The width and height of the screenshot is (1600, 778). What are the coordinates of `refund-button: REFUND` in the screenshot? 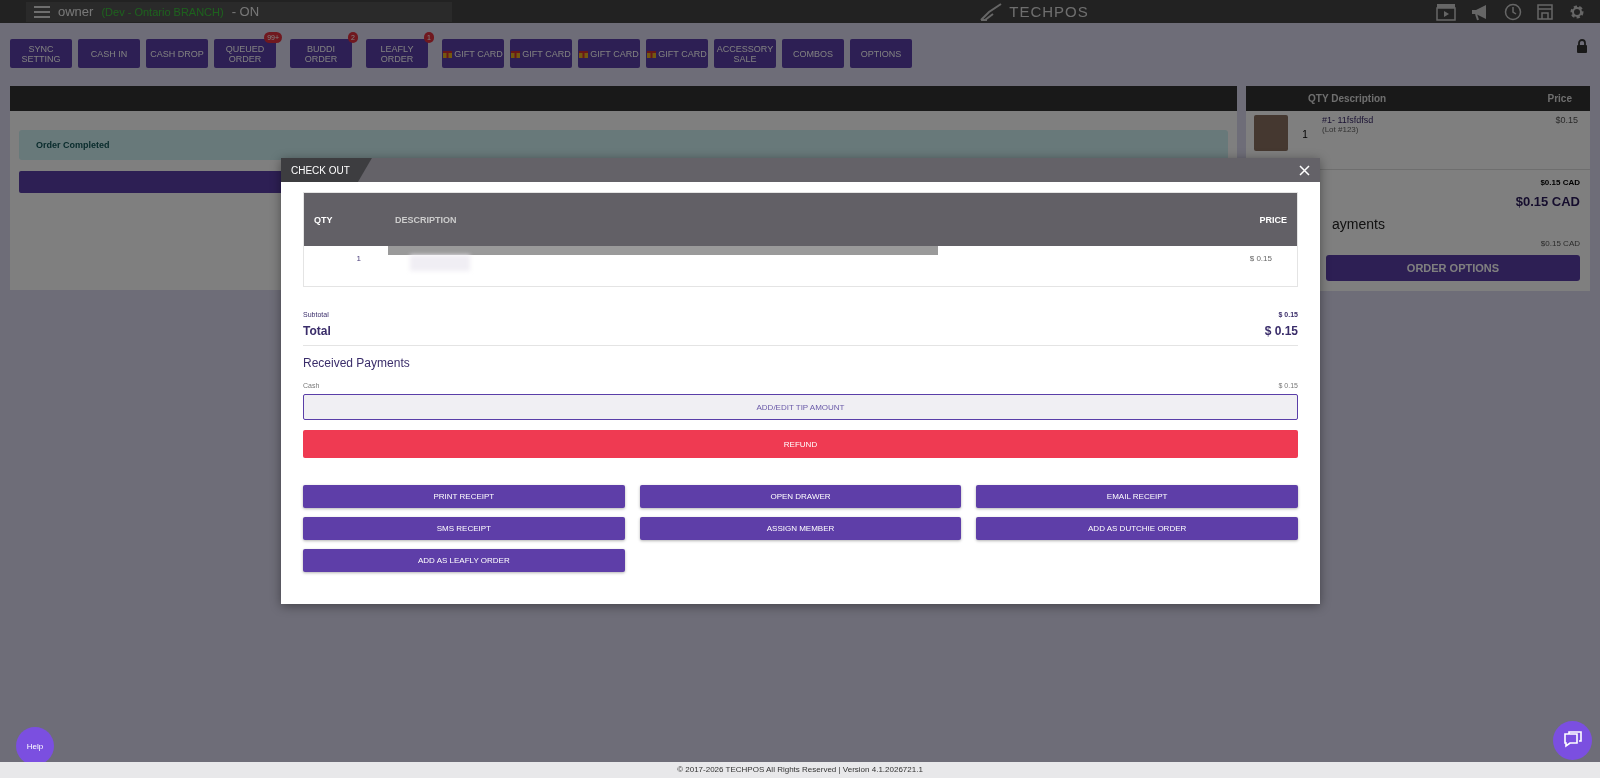 It's located at (800, 444).